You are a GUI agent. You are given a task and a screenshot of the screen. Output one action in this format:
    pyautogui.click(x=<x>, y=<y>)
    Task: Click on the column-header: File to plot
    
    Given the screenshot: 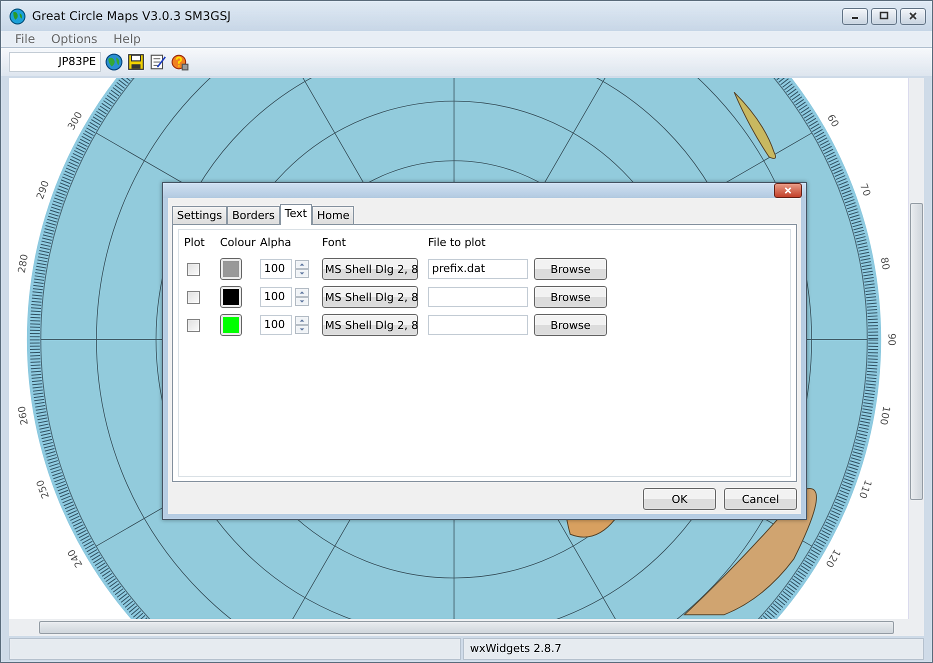 What is the action you would take?
    pyautogui.click(x=457, y=243)
    